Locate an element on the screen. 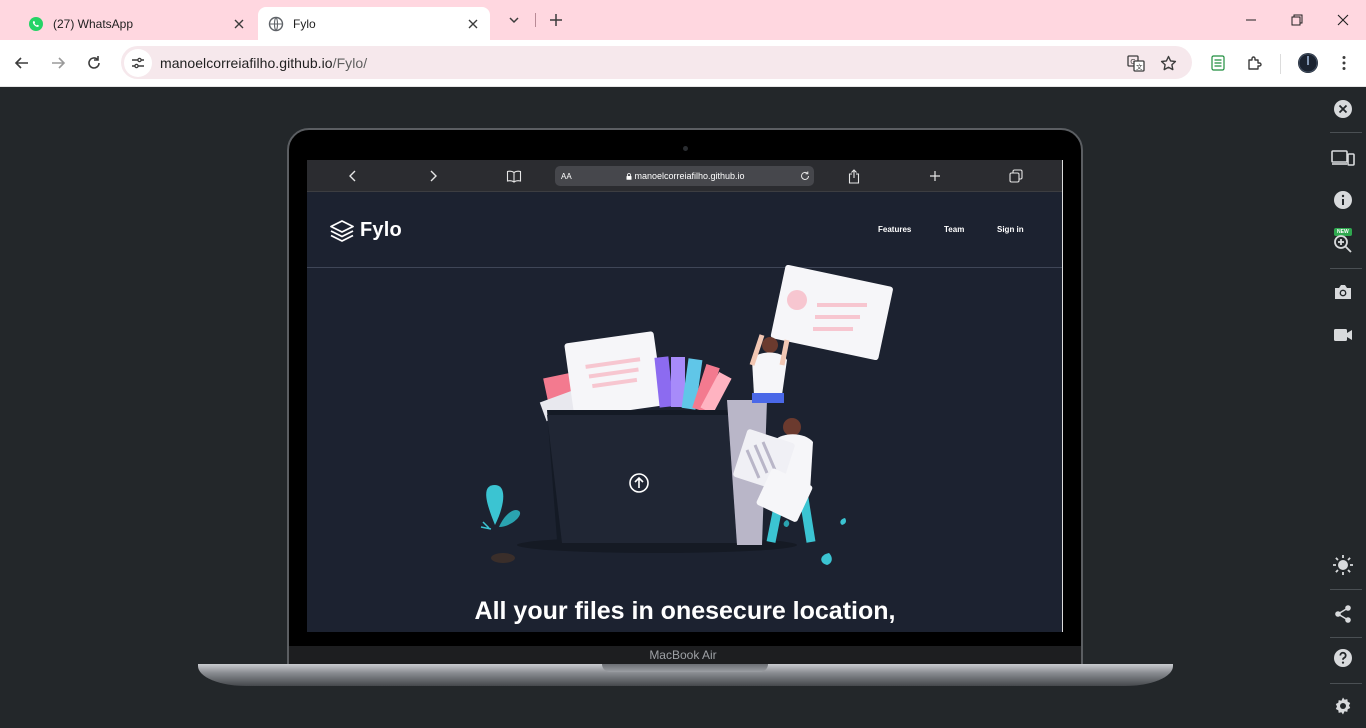 The image size is (1366, 728). tab-fylo: Fylo is located at coordinates (374, 23).